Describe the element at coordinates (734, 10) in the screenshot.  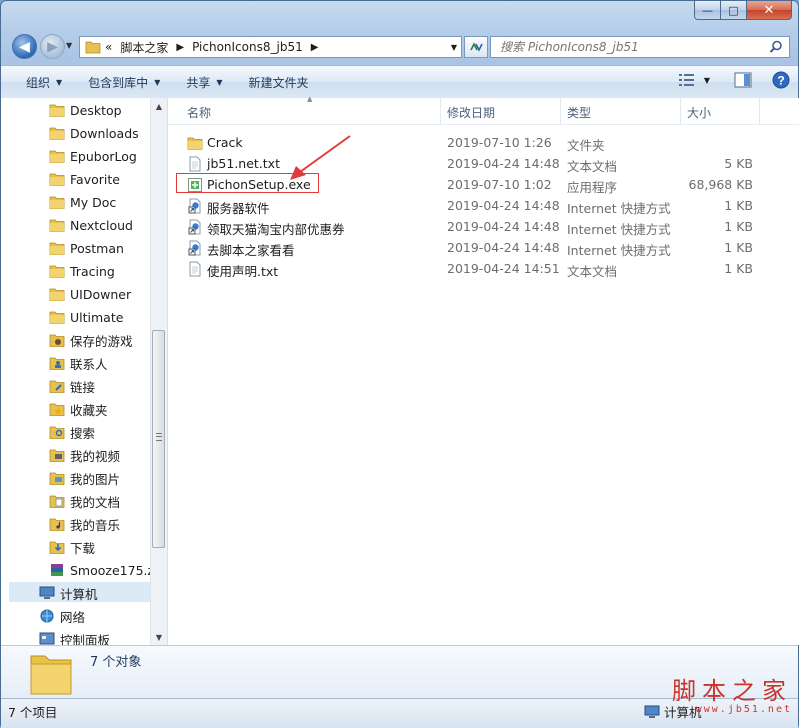
I see `maximize-button: □` at that location.